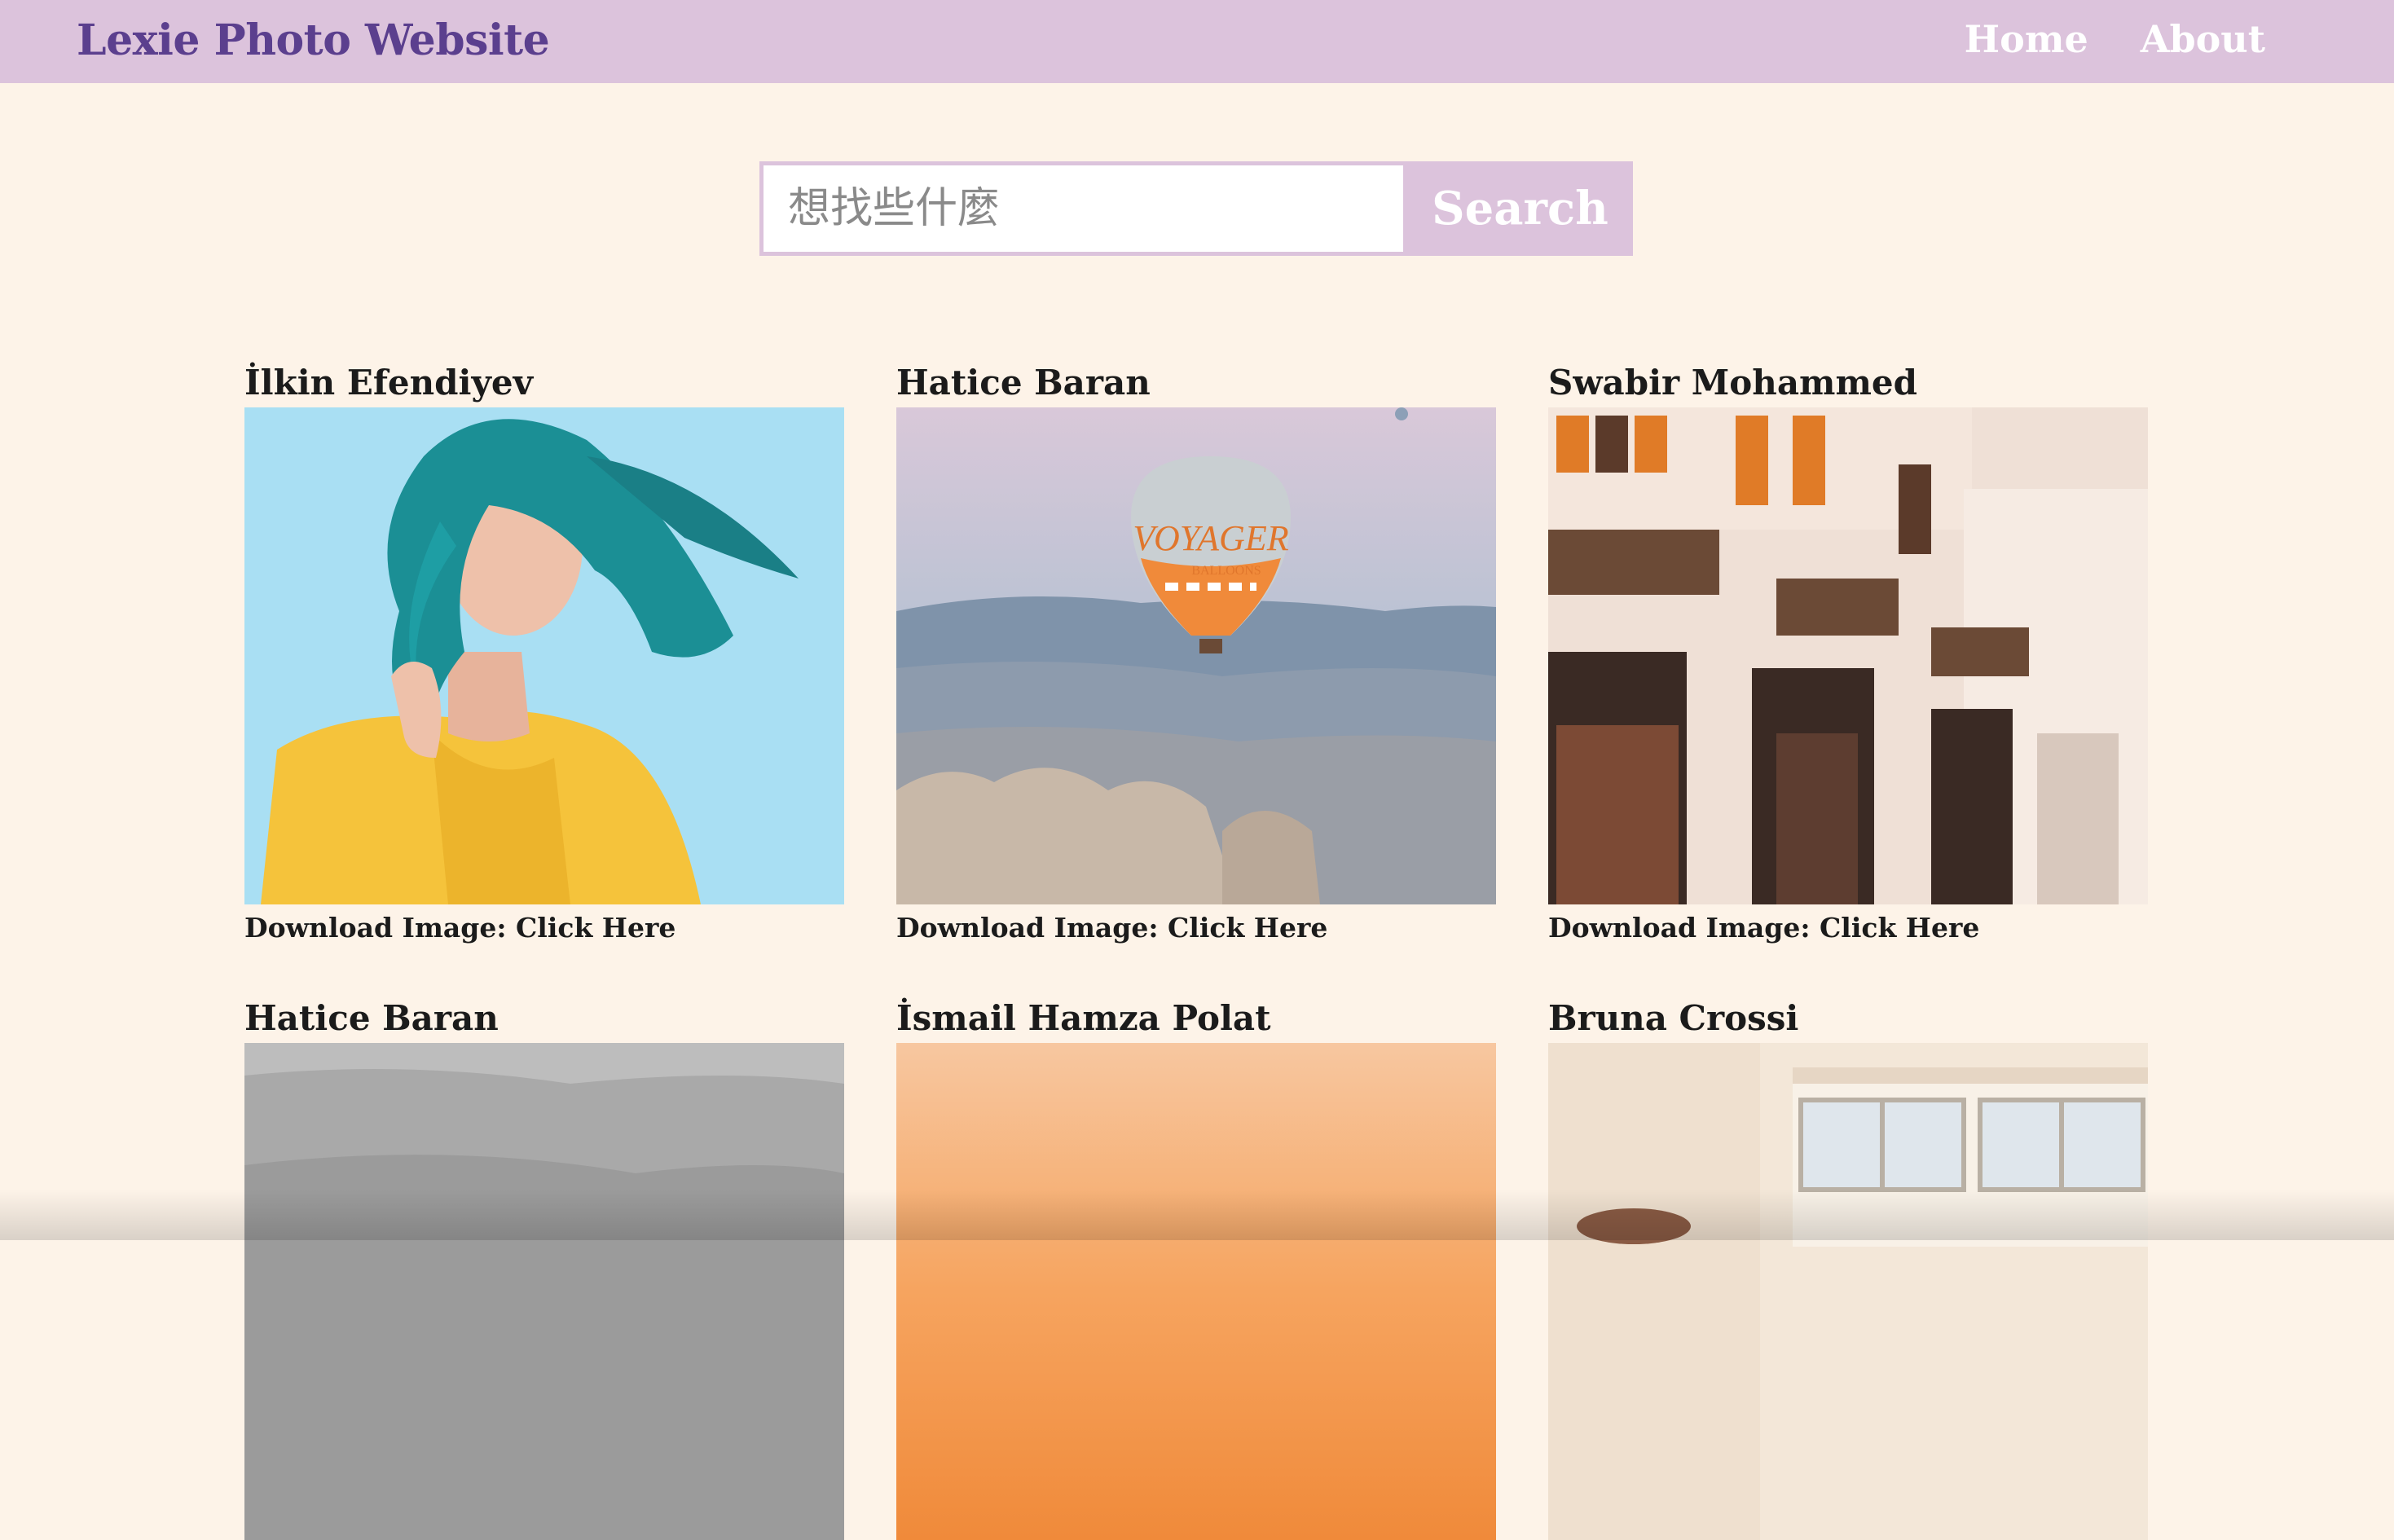  I want to click on photo-image: VOYAGER BALLOONS, so click(1196, 655).